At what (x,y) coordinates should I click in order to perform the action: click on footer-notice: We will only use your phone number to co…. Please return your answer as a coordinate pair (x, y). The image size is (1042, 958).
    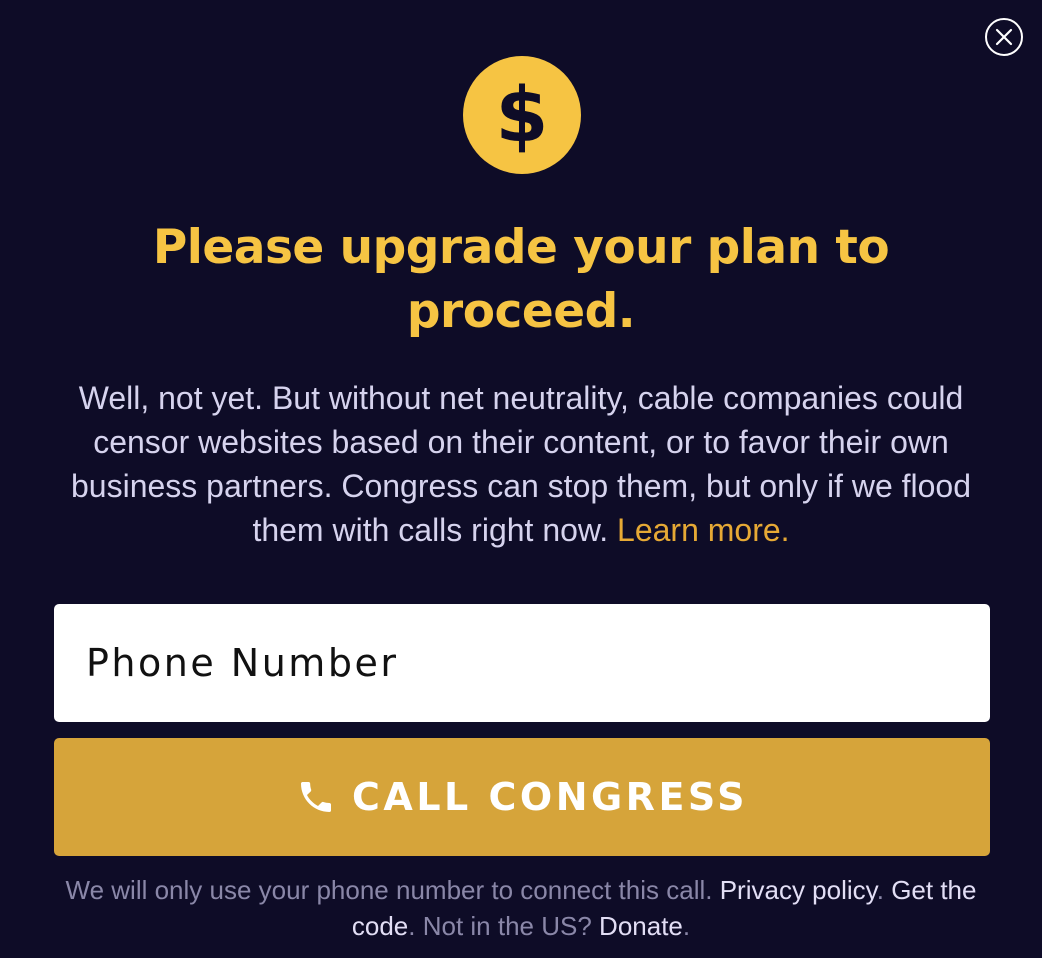
    Looking at the image, I should click on (521, 908).